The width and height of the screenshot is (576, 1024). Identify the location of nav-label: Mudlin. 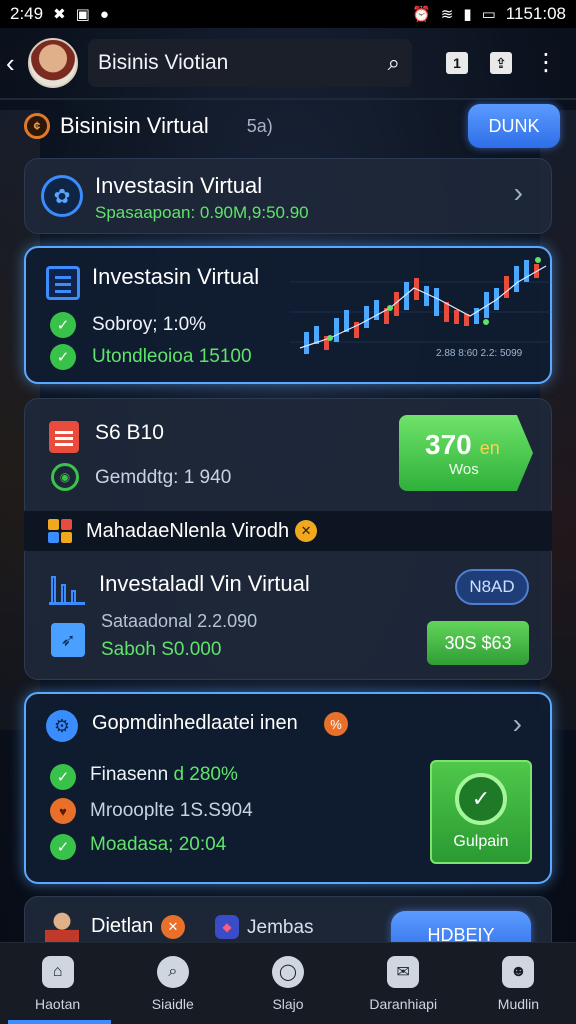
(518, 1003).